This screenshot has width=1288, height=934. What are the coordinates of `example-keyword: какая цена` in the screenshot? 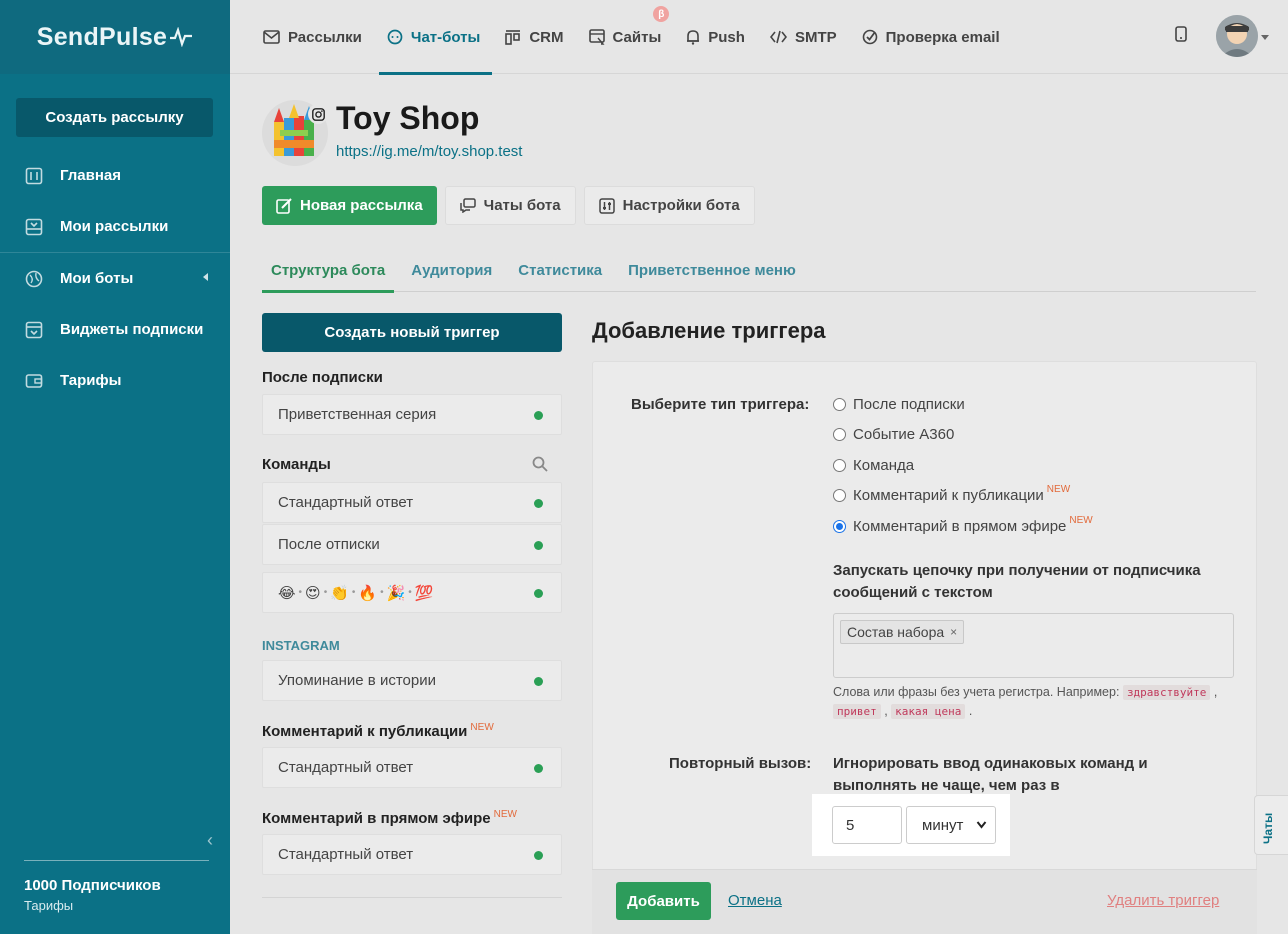 It's located at (928, 711).